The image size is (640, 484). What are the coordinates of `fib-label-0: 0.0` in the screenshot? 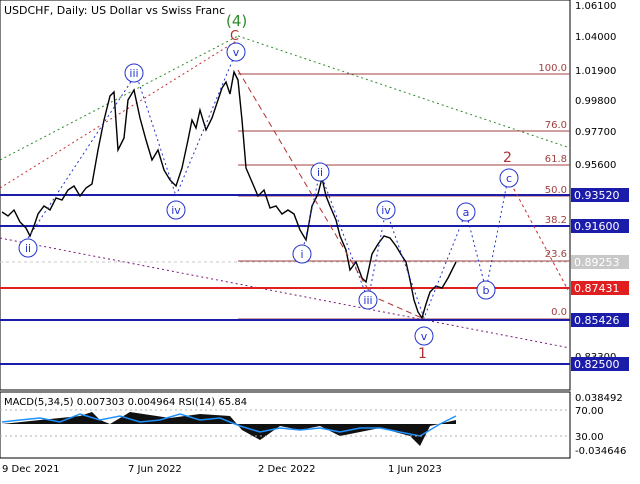 It's located at (559, 312).